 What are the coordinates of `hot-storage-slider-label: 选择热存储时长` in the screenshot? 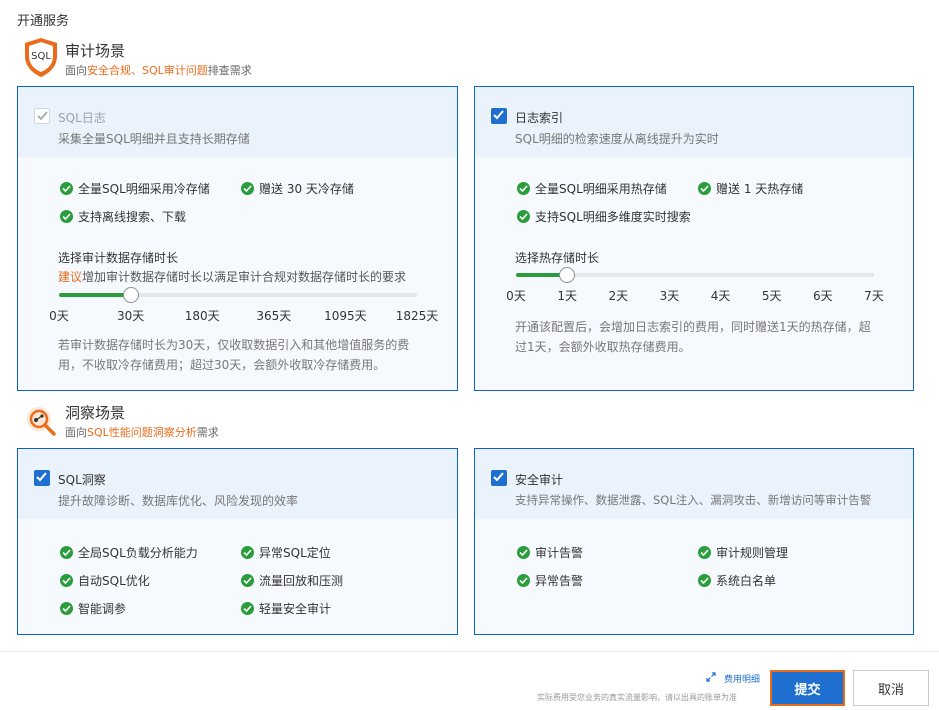 It's located at (557, 258).